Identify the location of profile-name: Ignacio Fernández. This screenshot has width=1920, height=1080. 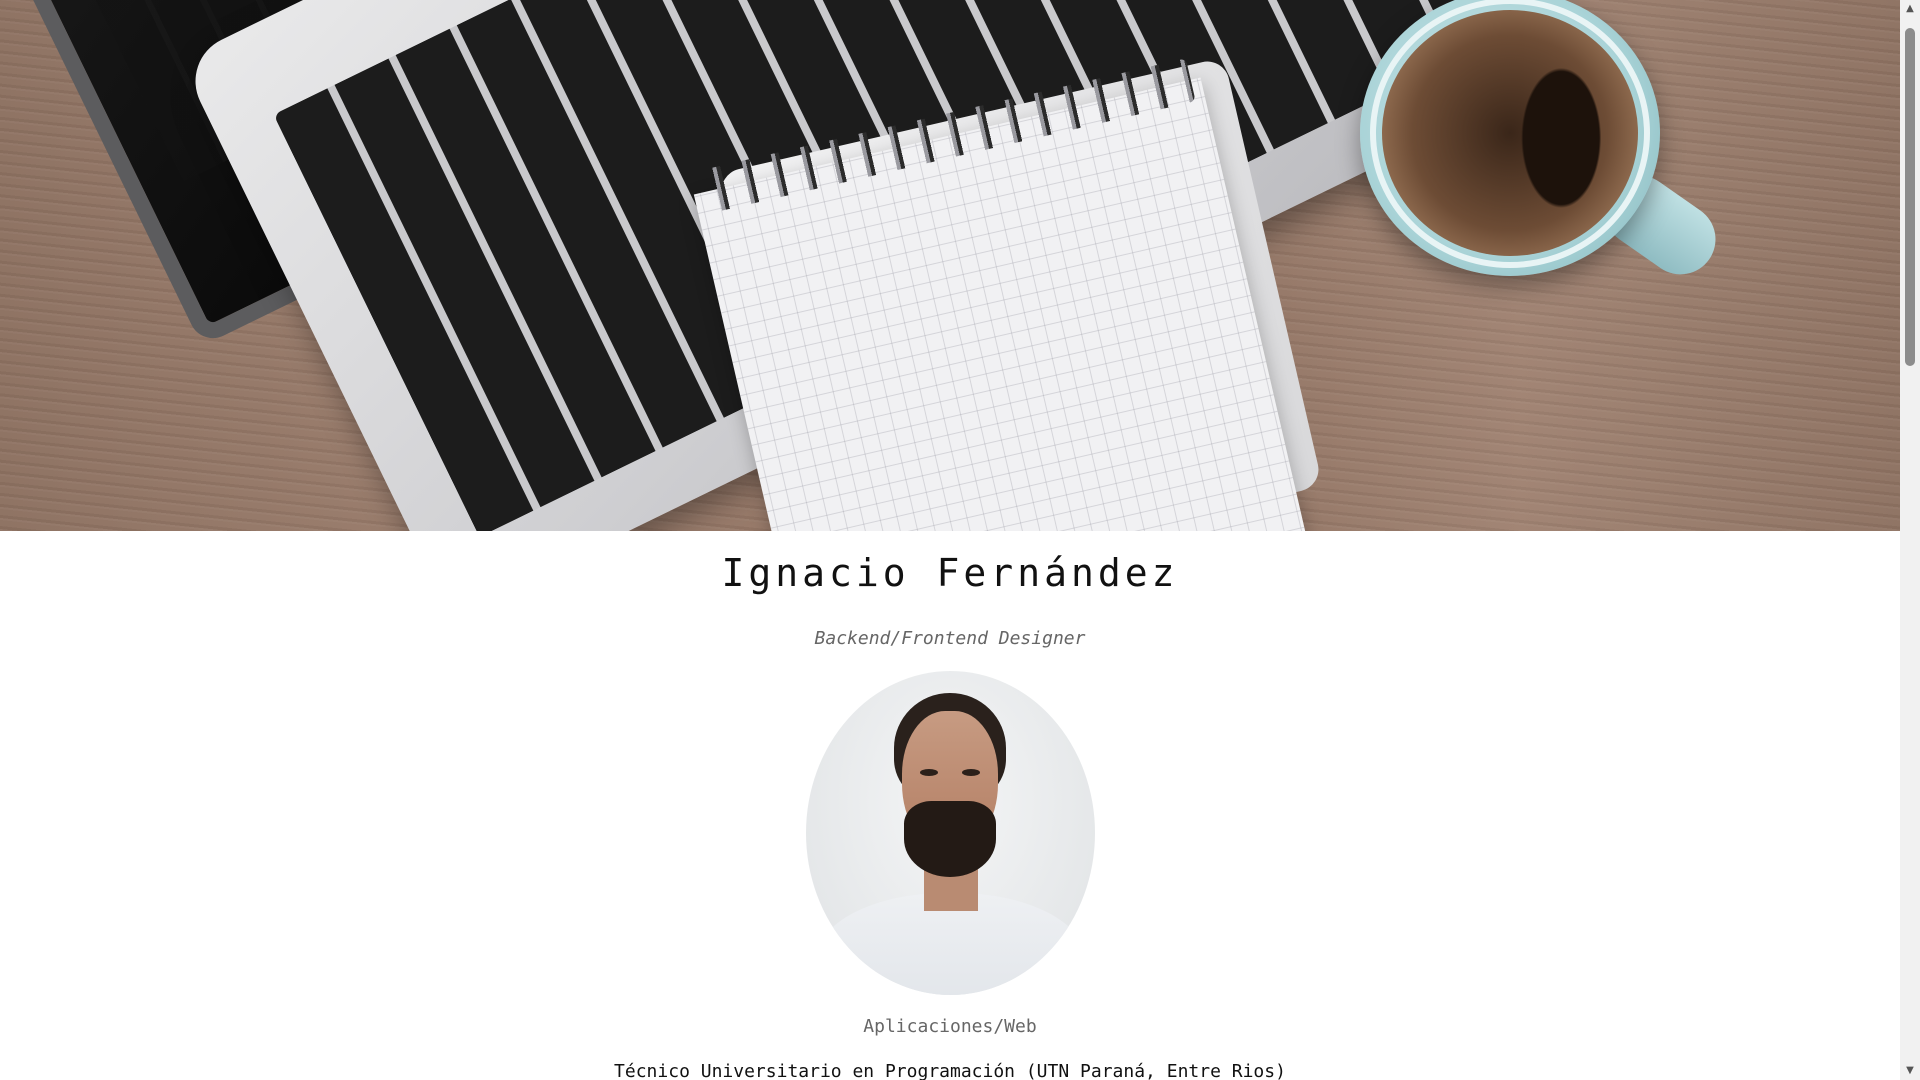
(950, 573).